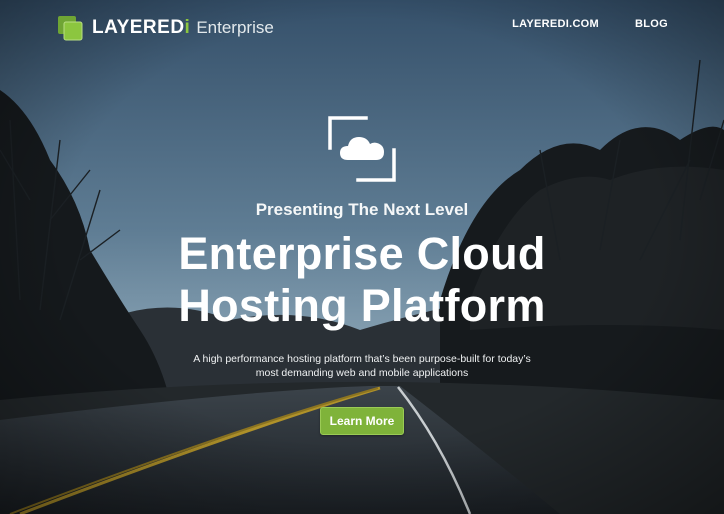 This screenshot has height=514, width=724. I want to click on hero-eyebrow: Presenting The Next Level, so click(362, 209).